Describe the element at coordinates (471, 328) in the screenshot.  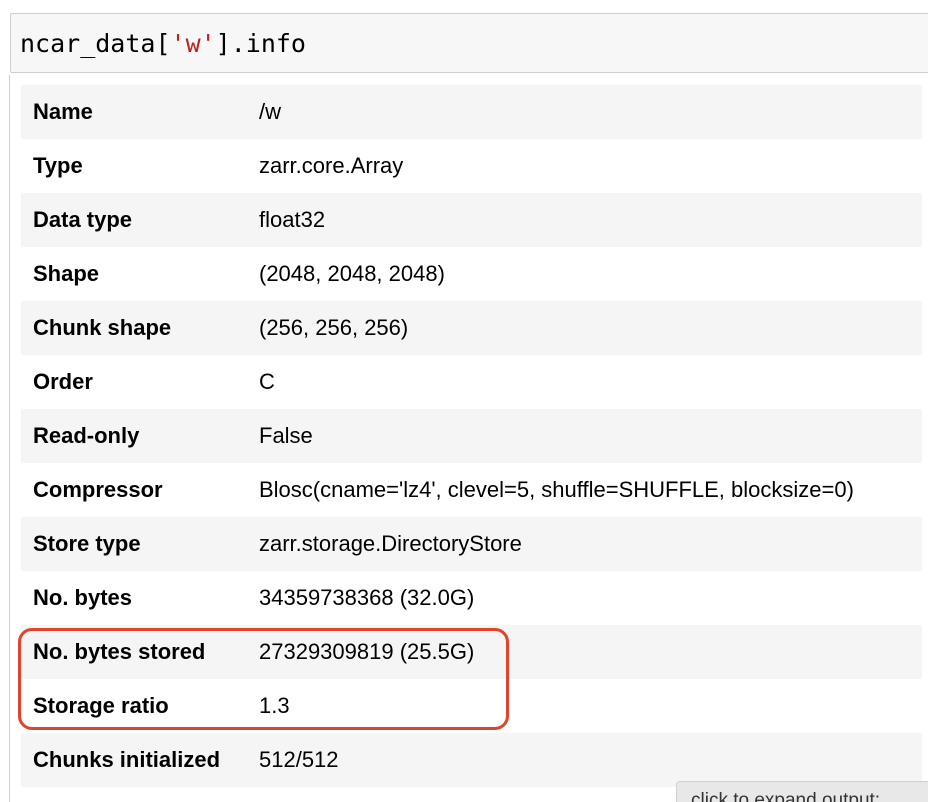
I see `info-row-chunk-shape: Chunk shape (256, 256, 256)` at that location.